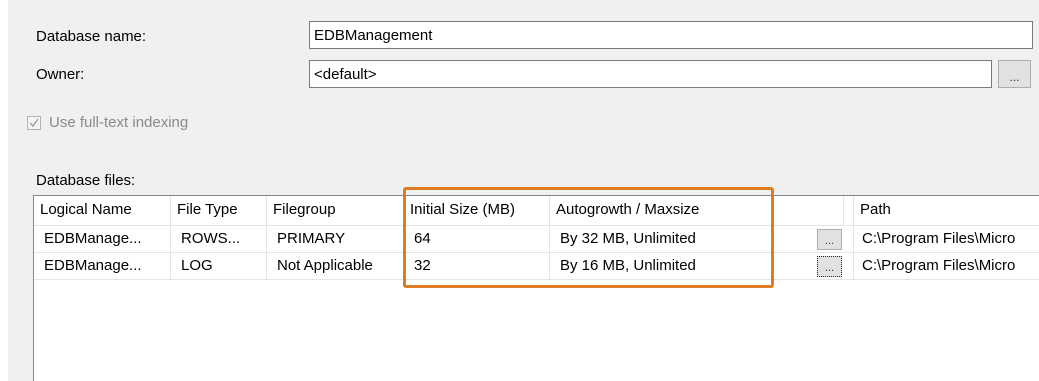 This screenshot has width=1039, height=381. Describe the element at coordinates (86, 180) in the screenshot. I see `database-files-label: Database files:` at that location.